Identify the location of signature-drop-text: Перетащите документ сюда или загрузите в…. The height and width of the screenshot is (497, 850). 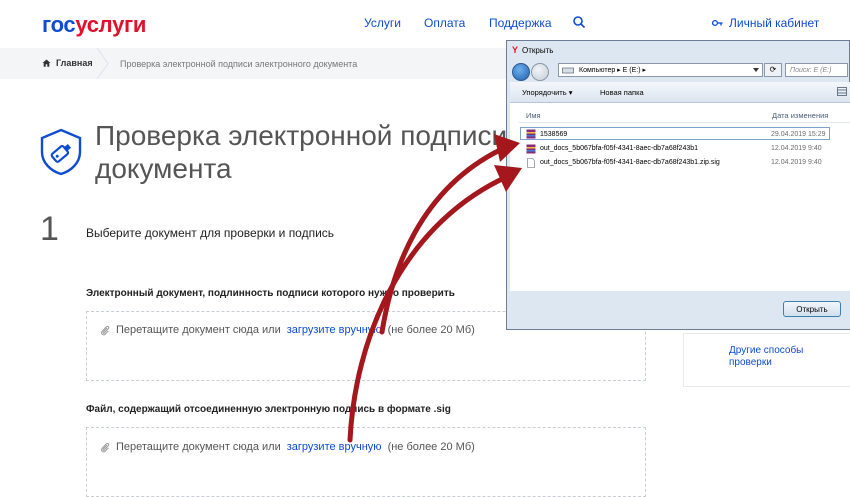
(287, 447).